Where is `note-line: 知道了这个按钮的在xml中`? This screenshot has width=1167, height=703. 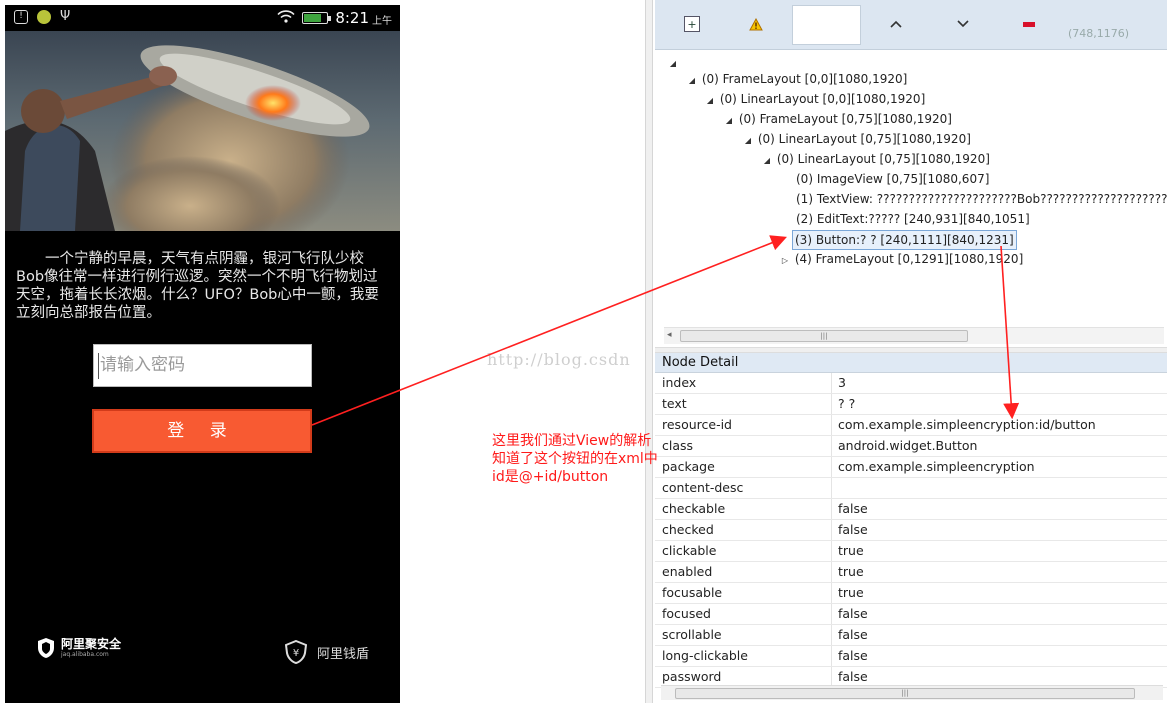 note-line: 知道了这个按钮的在xml中 is located at coordinates (575, 459).